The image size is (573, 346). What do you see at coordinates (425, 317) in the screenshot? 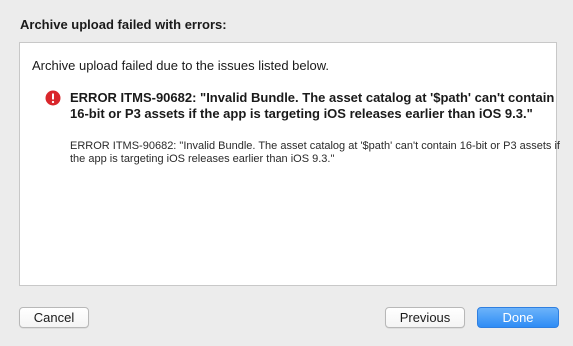
I see `previous-button: Previous` at bounding box center [425, 317].